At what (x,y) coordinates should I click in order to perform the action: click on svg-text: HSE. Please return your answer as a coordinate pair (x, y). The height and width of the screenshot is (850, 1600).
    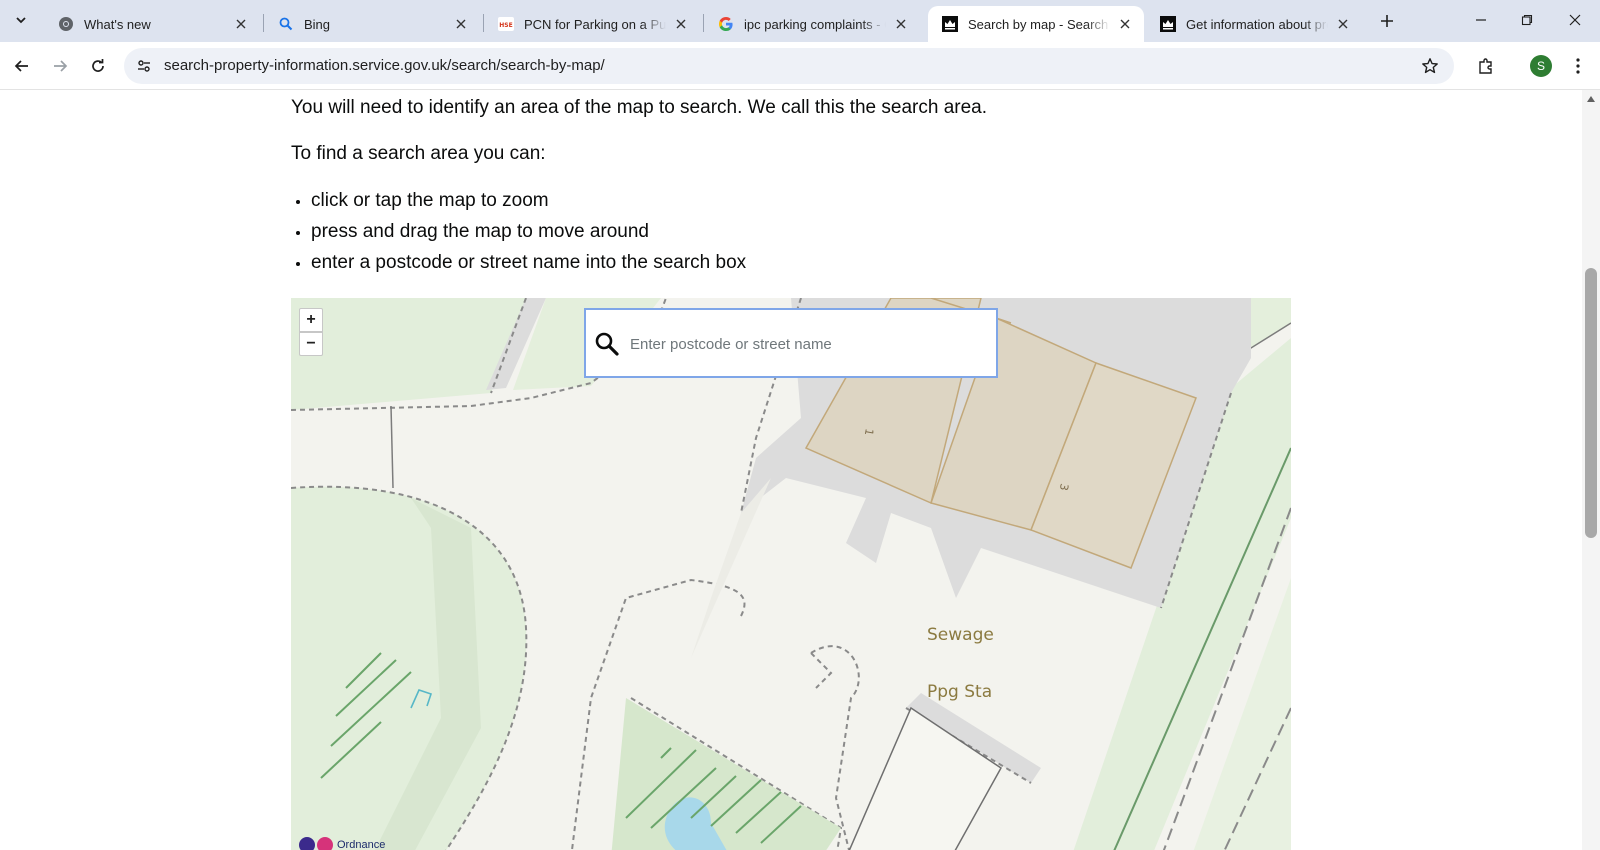
    Looking at the image, I should click on (505, 25).